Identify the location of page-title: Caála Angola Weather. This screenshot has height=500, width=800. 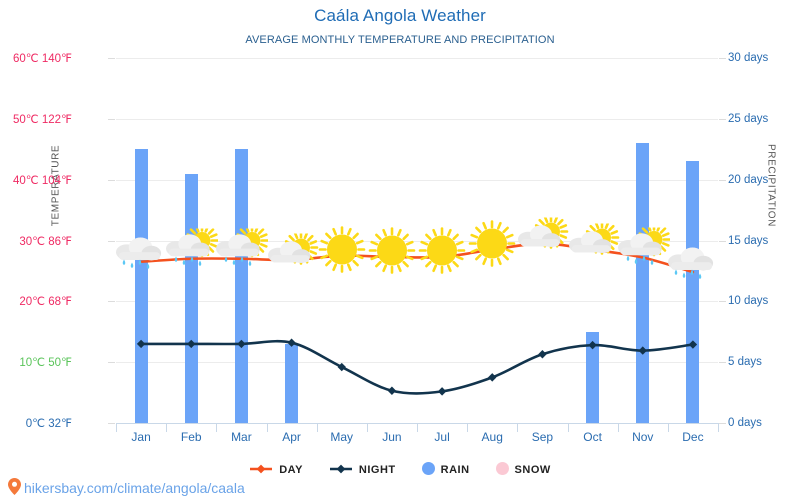
(400, 15).